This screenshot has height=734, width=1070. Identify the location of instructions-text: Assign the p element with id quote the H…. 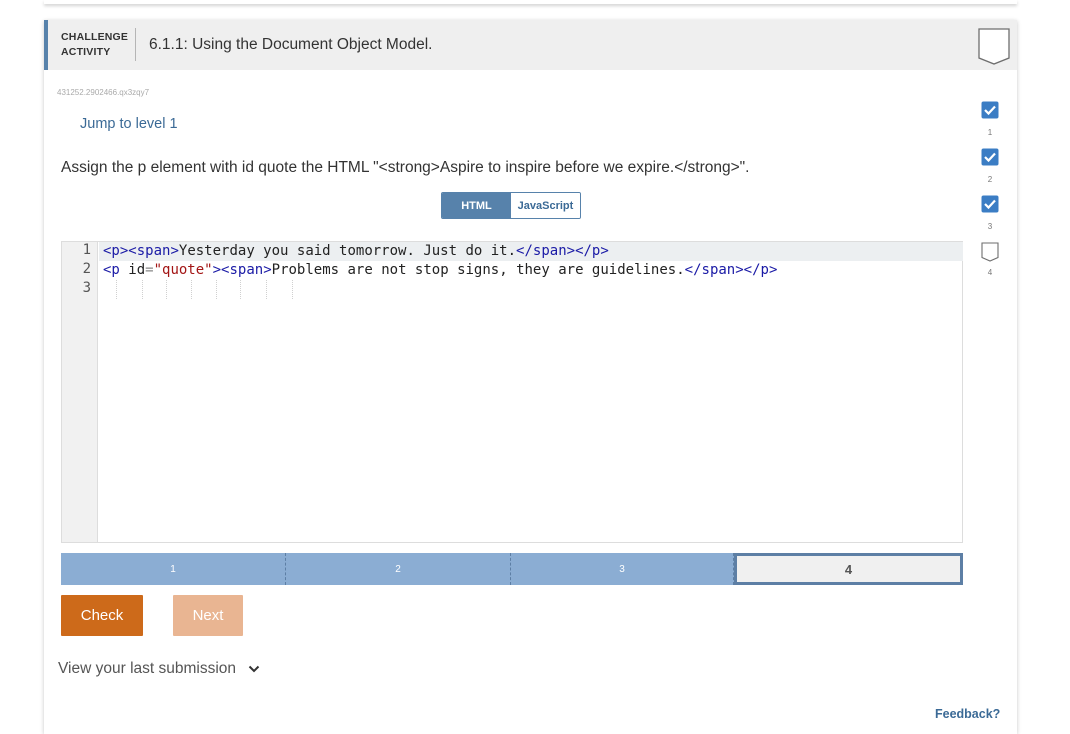
(405, 167).